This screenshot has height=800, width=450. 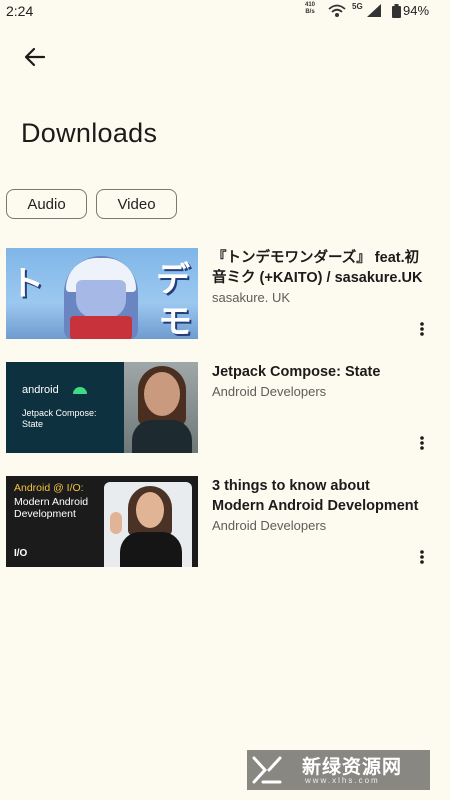 What do you see at coordinates (20, 11) in the screenshot?
I see `status-time: 2:24` at bounding box center [20, 11].